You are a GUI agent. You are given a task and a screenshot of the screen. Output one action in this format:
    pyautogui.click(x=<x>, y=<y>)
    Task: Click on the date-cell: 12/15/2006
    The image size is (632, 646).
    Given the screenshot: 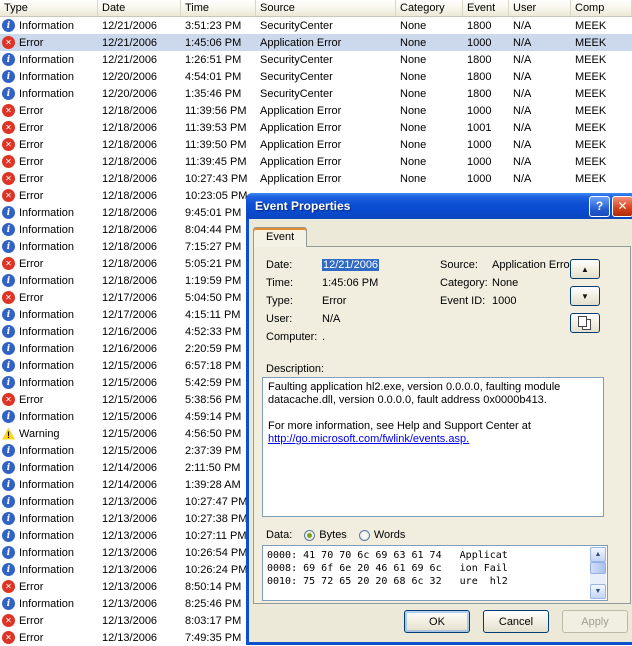 What is the action you would take?
    pyautogui.click(x=130, y=365)
    